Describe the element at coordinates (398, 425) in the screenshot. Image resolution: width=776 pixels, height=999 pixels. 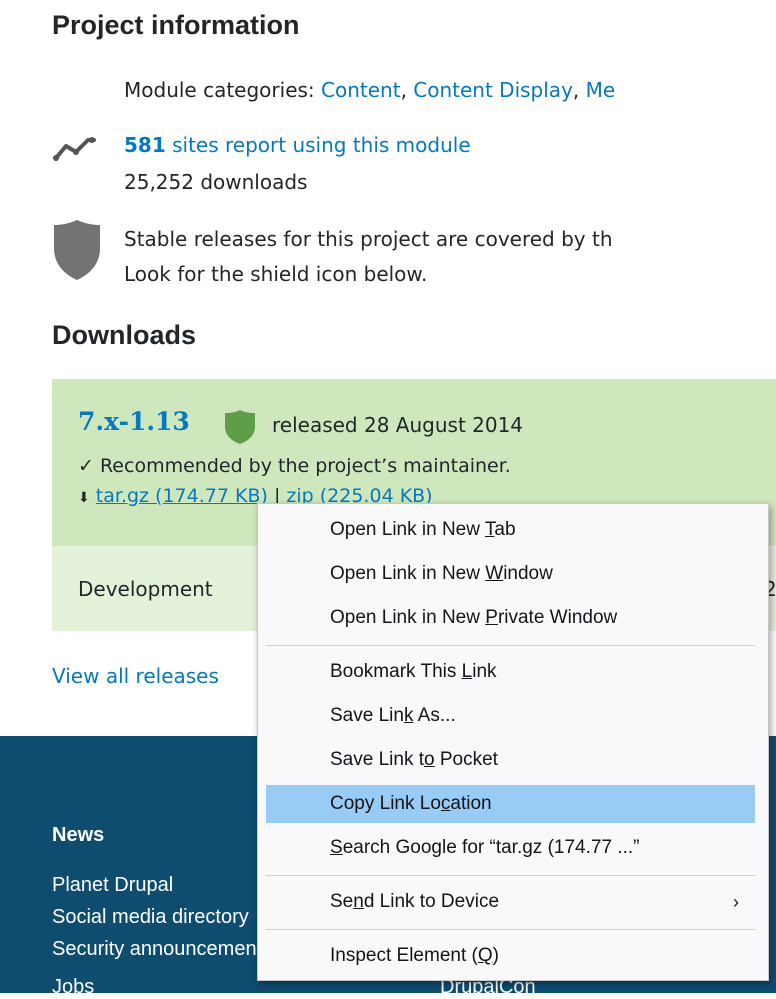
I see `release-date: released 28 August 2014` at that location.